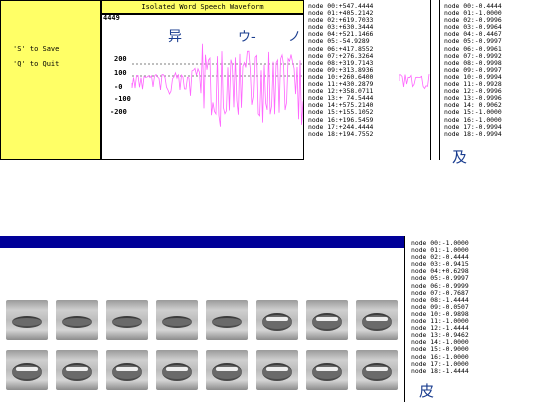 Image resolution: width=537 pixels, height=402 pixels. I want to click on save-hint: 'S' to Save, so click(36, 49).